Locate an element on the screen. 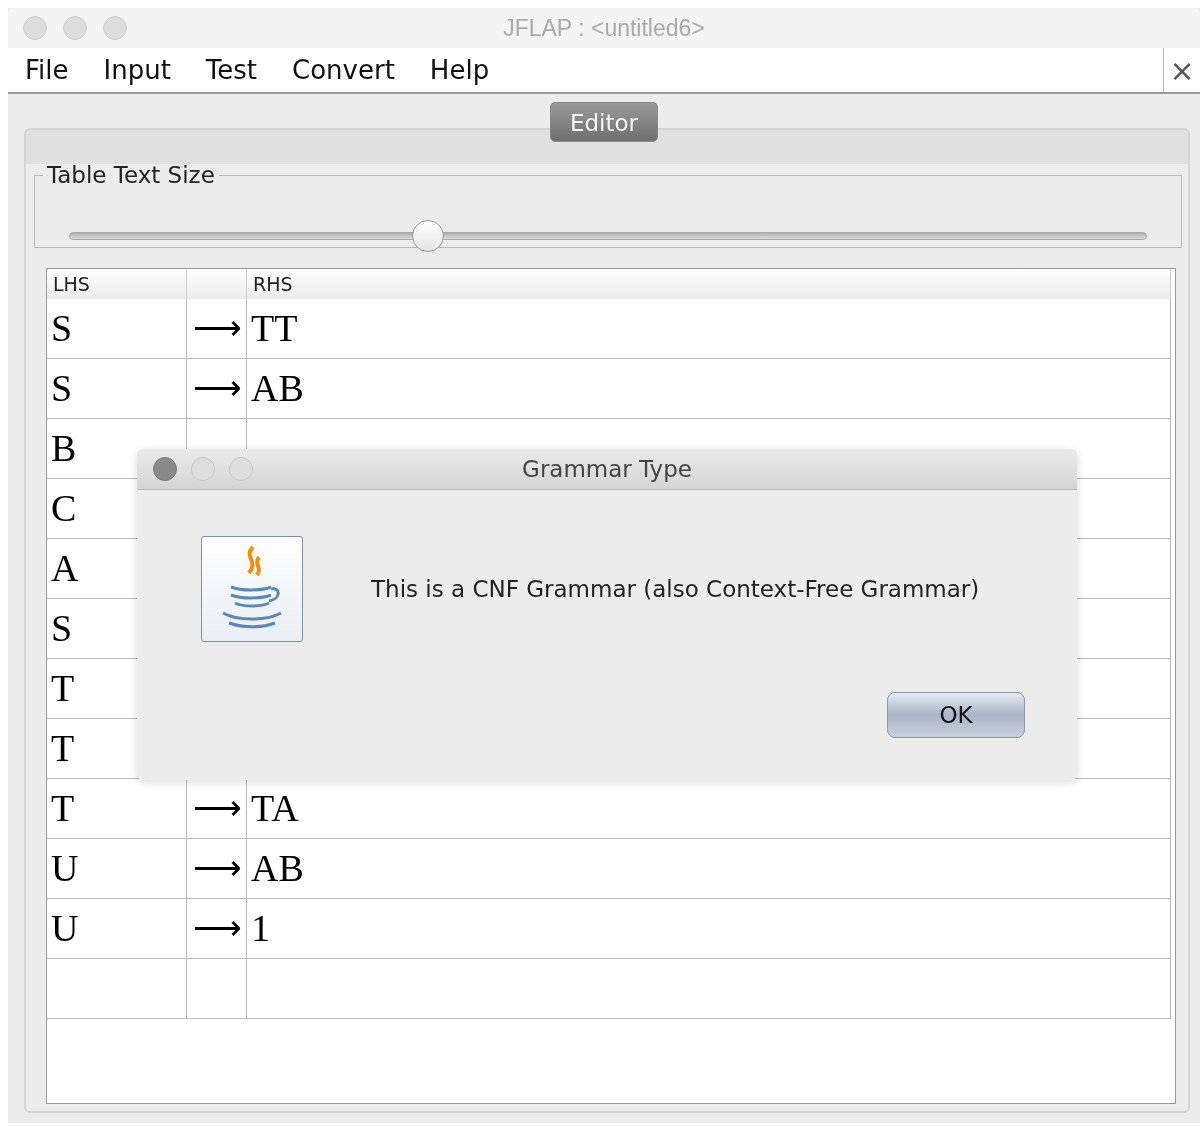  menu-item: Input is located at coordinates (137, 70).